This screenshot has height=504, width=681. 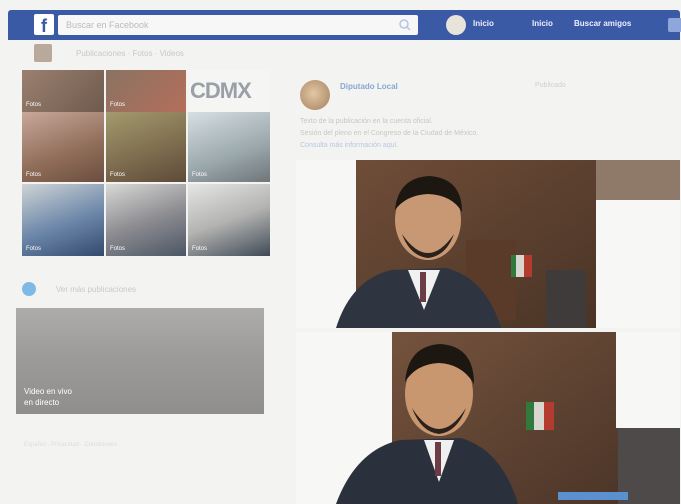 What do you see at coordinates (674, 25) in the screenshot?
I see `friend-requests-icon` at bounding box center [674, 25].